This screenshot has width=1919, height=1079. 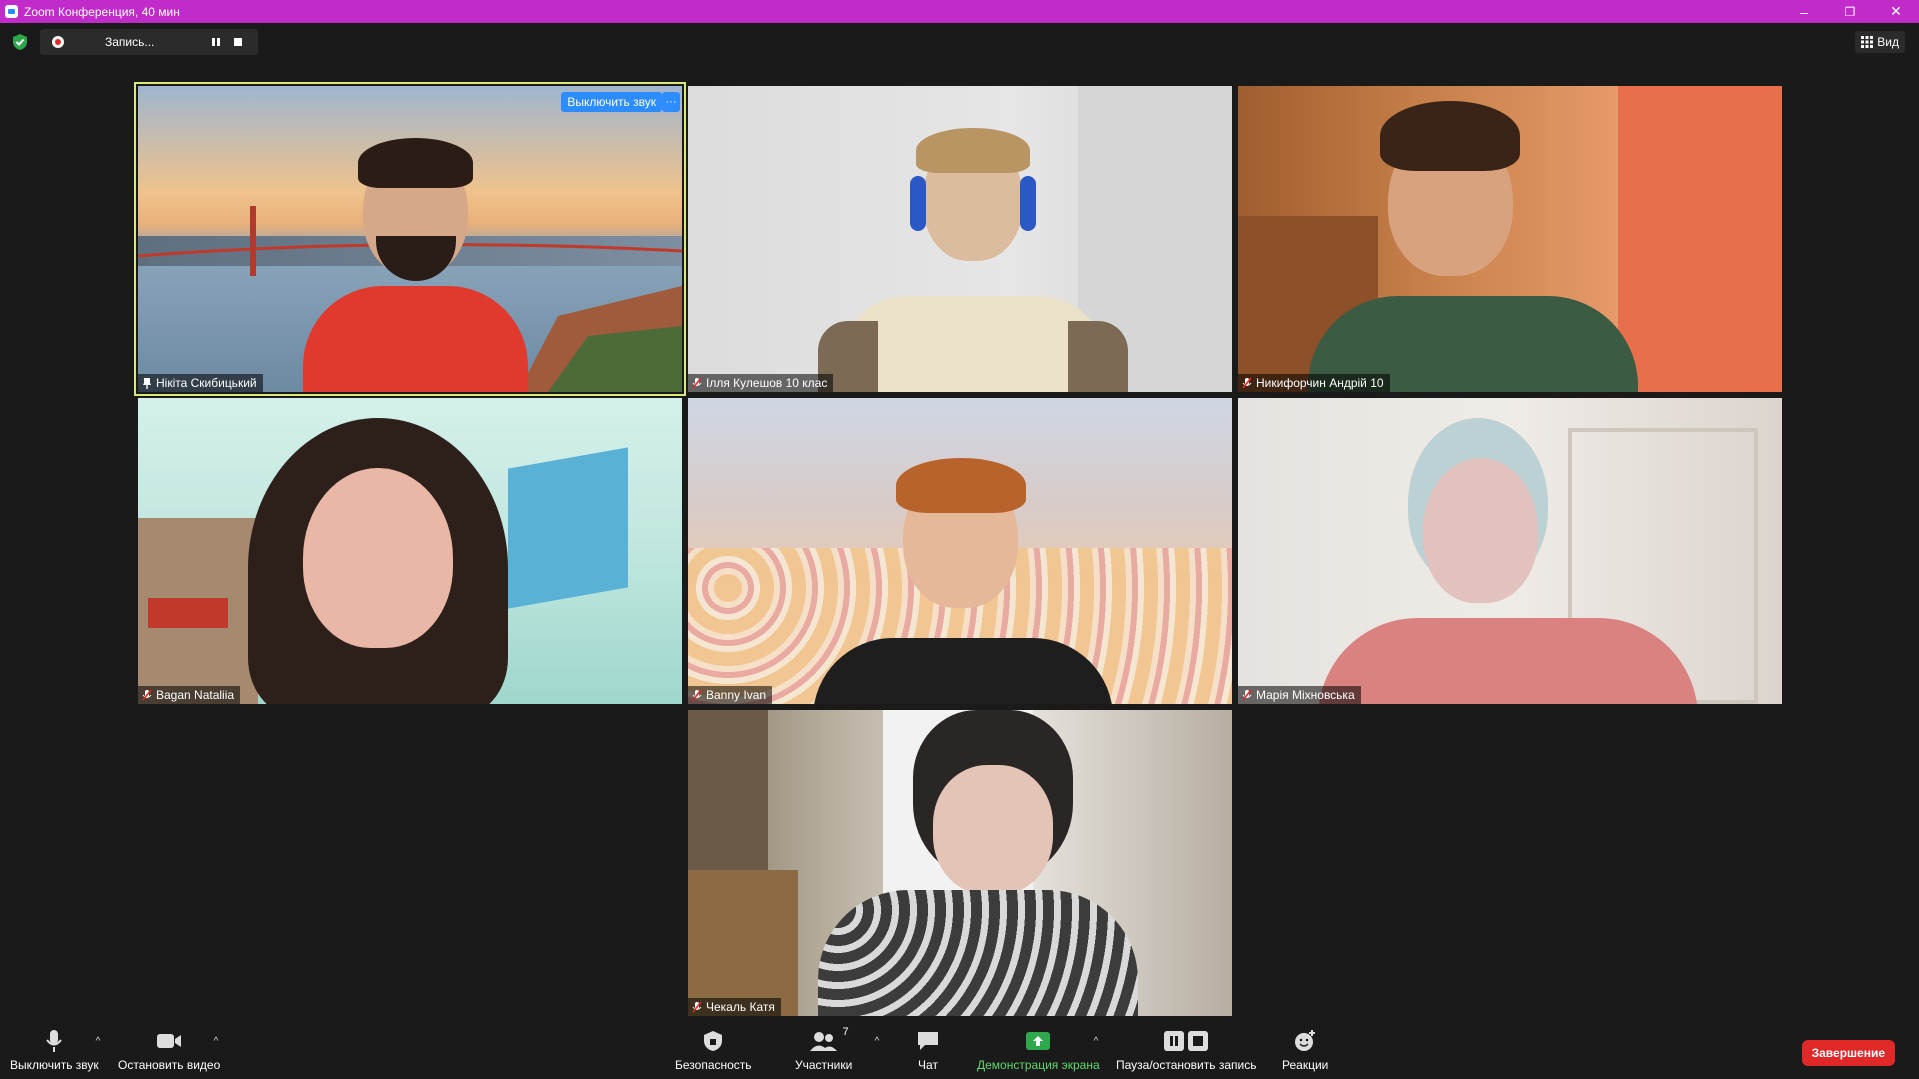 I want to click on audio-options-chevron-icon: ^, so click(x=98, y=1041).